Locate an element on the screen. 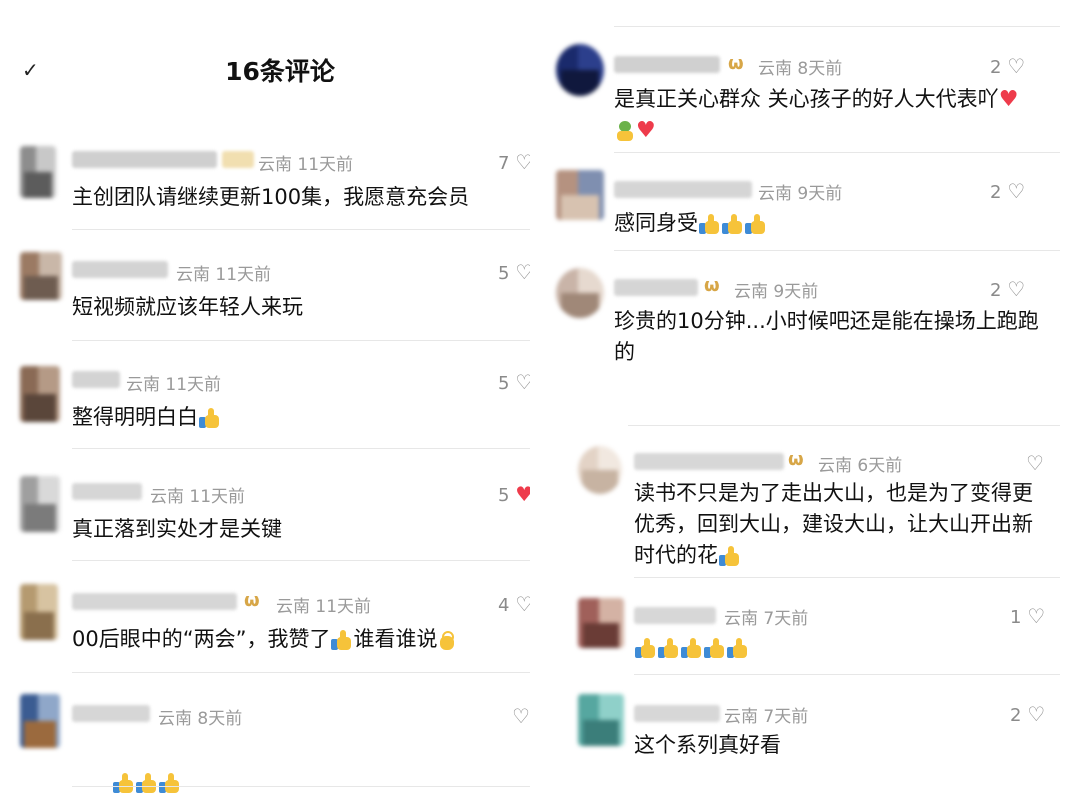  comment-item: 云南 11天前 5 ♥ 真正落到实处才是关键 is located at coordinates (265, 518).